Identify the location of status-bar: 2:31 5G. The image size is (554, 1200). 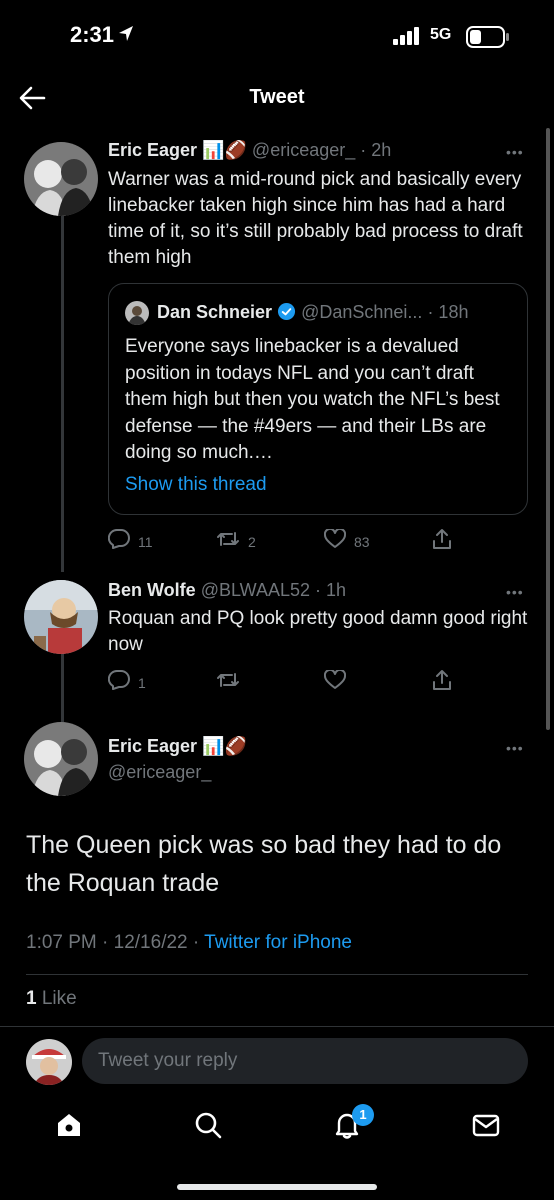
(277, 35).